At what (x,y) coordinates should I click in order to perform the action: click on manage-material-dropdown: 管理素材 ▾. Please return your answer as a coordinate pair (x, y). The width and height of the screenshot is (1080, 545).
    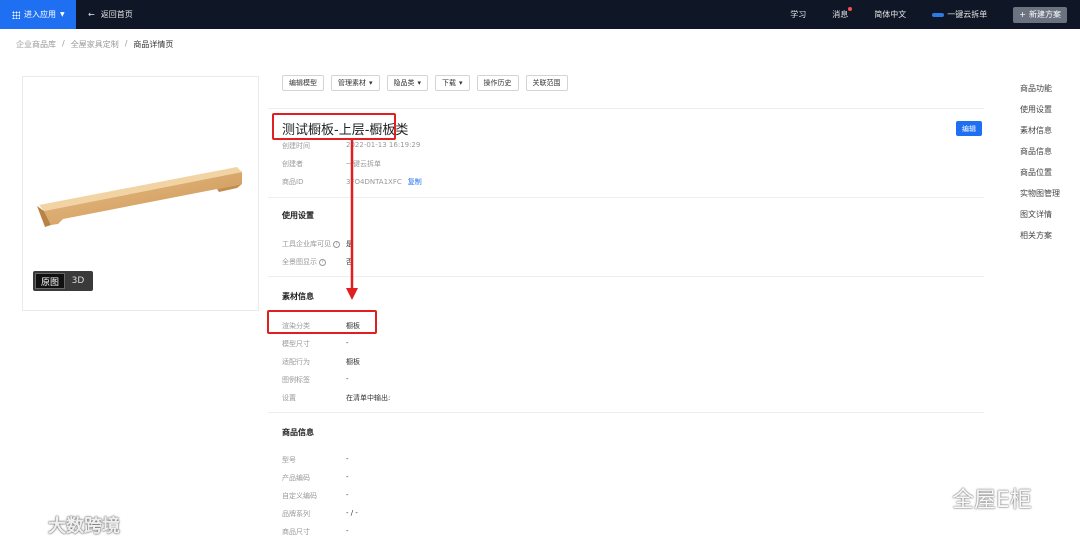
    Looking at the image, I should click on (355, 83).